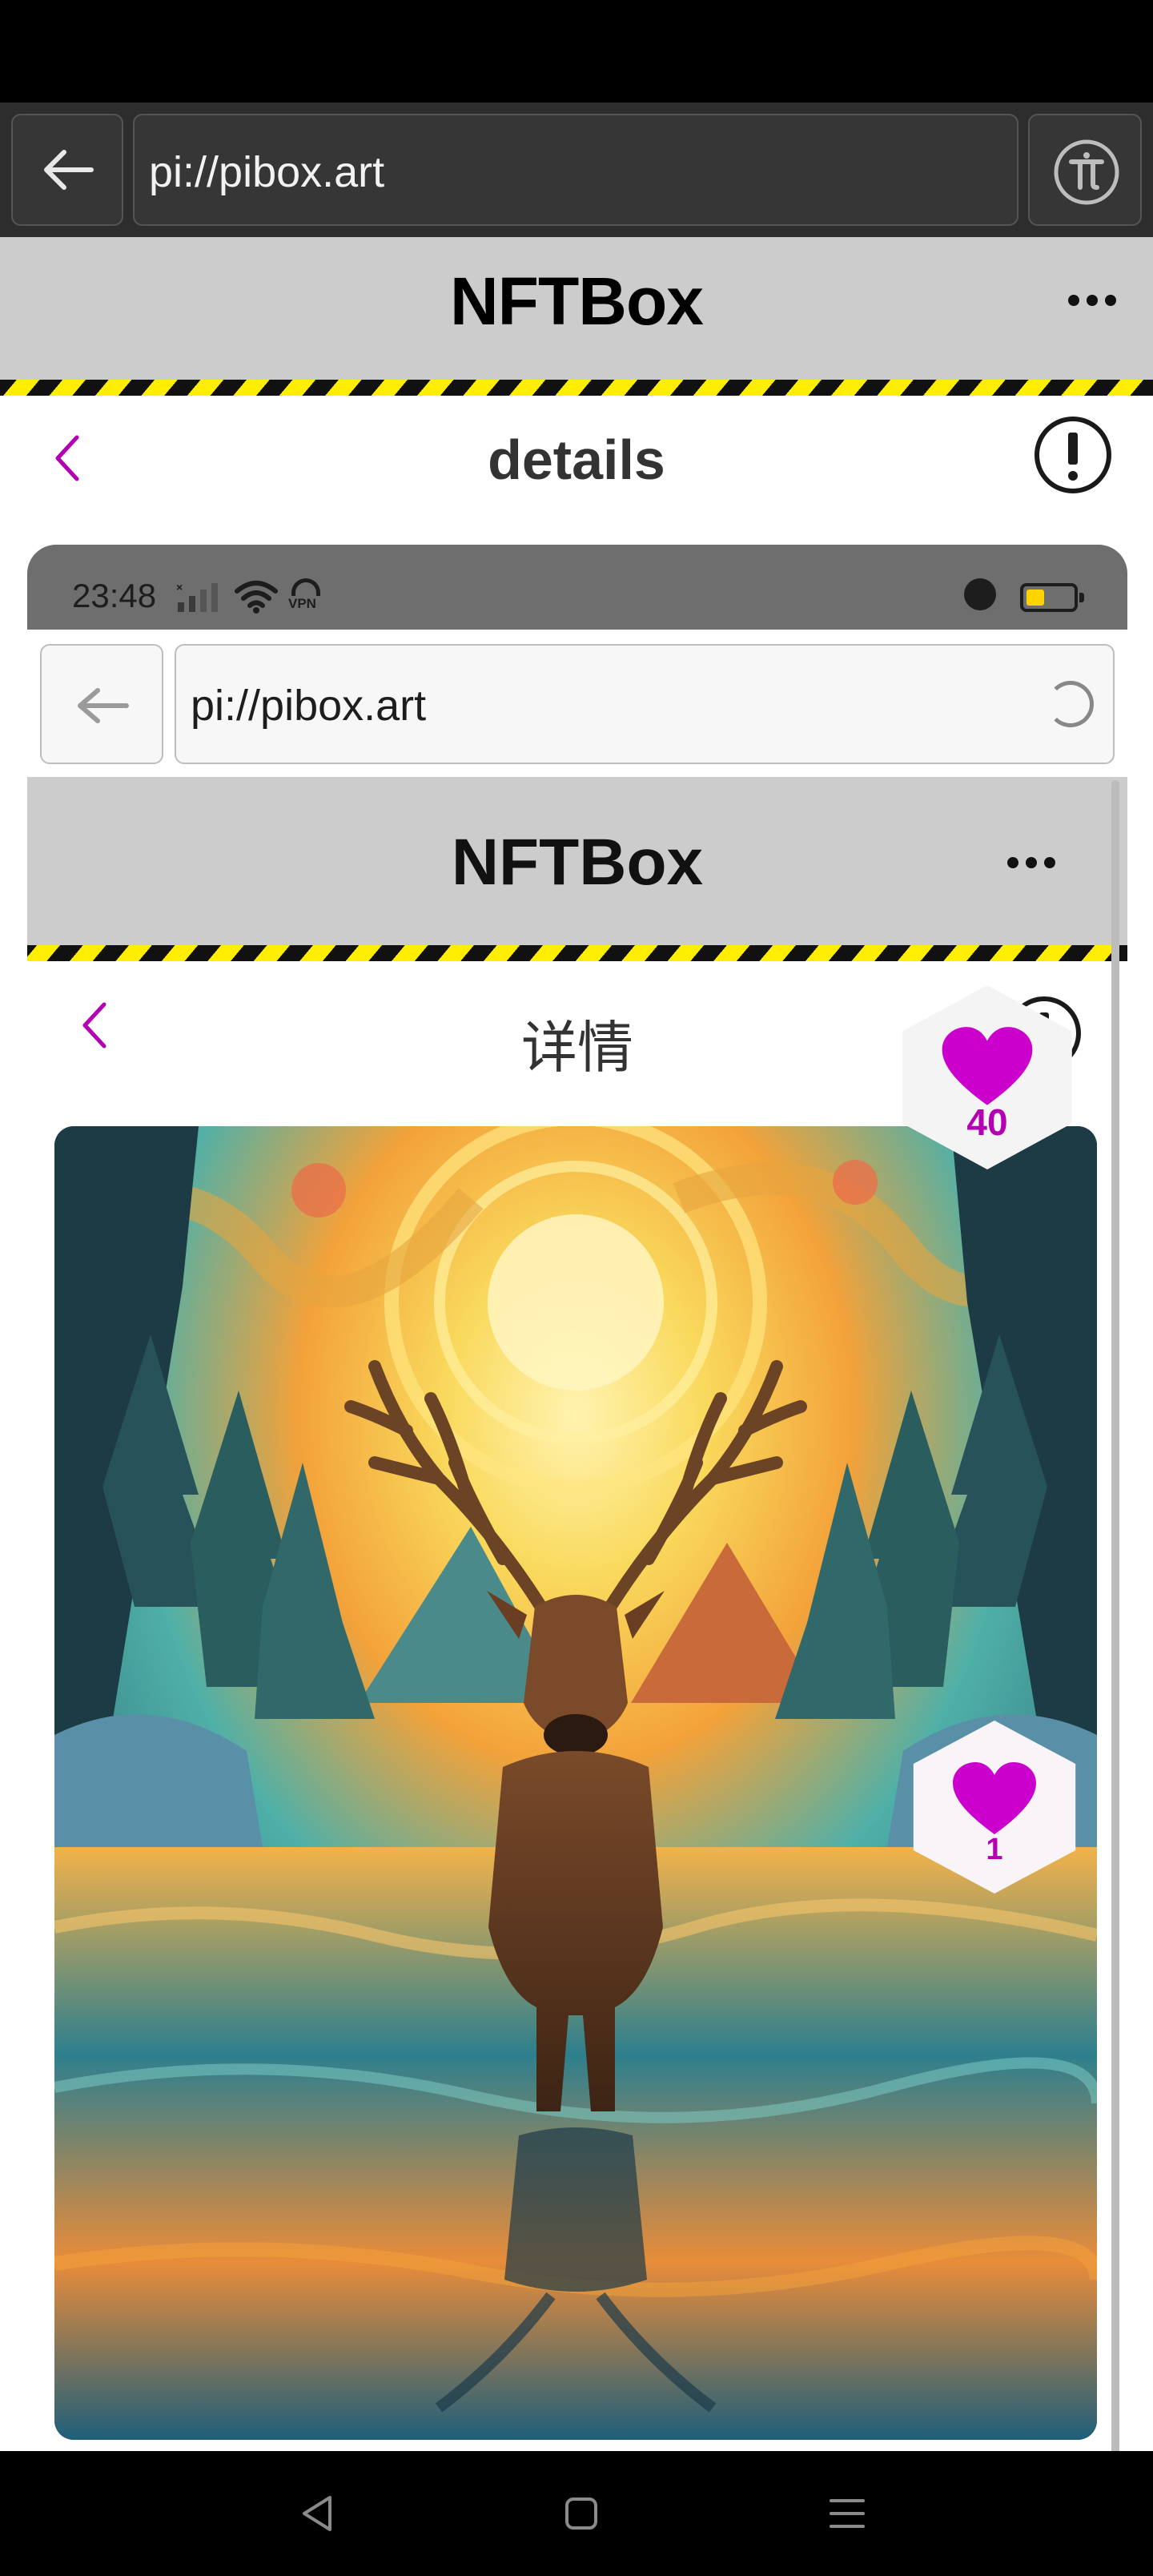 The width and height of the screenshot is (1153, 2576). I want to click on browser-back-button, so click(67, 170).